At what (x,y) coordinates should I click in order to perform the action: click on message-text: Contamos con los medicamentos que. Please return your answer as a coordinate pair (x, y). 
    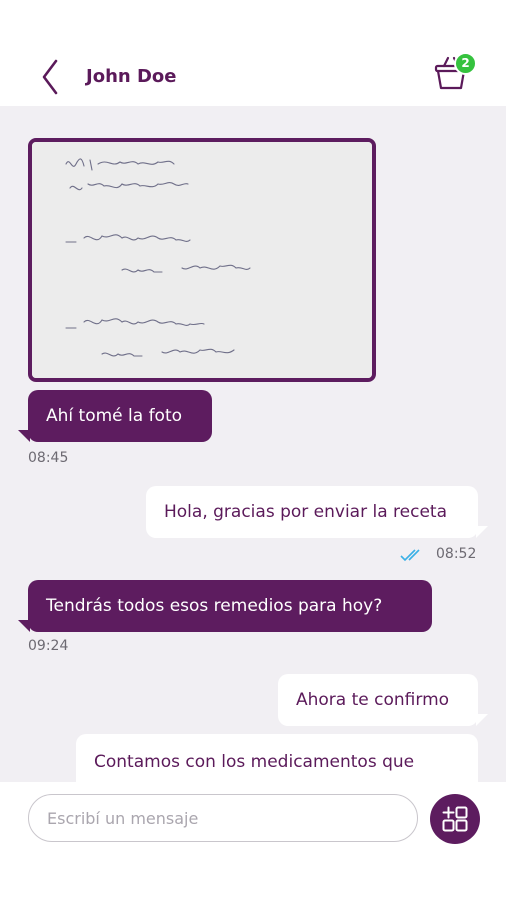
    Looking at the image, I should click on (254, 762).